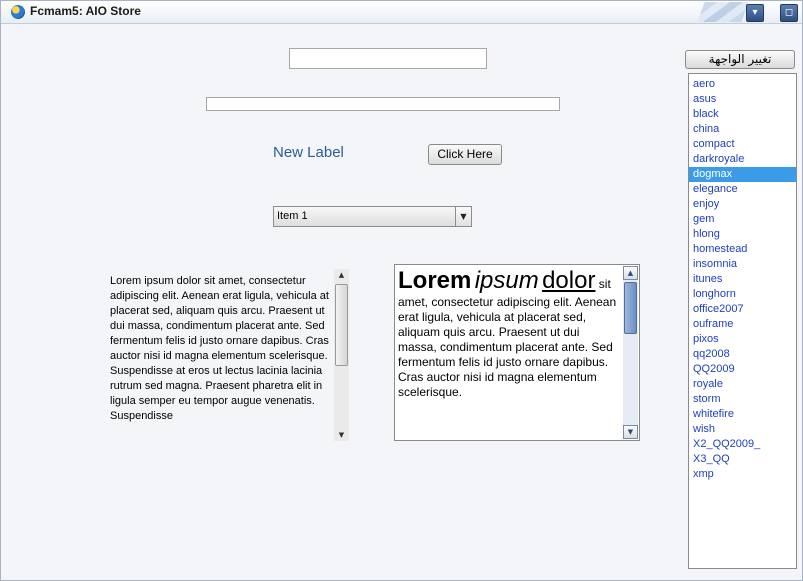 The width and height of the screenshot is (803, 581). I want to click on theme-item-longhorn: longhorn, so click(742, 294).